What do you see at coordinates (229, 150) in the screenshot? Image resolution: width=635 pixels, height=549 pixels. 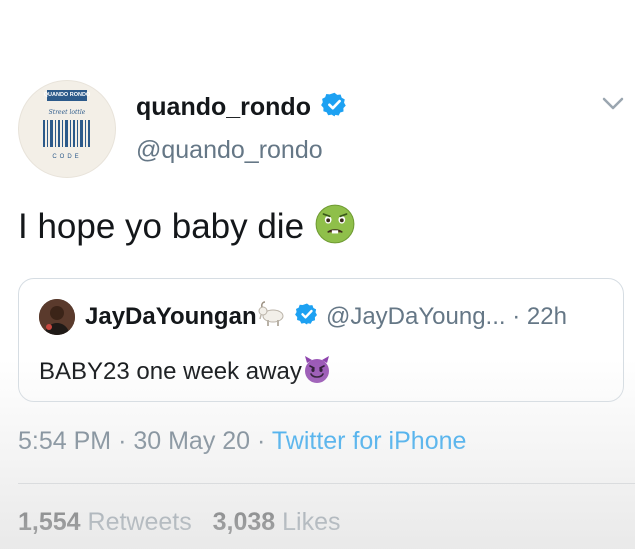 I see `author-handle: @quando_rondo` at bounding box center [229, 150].